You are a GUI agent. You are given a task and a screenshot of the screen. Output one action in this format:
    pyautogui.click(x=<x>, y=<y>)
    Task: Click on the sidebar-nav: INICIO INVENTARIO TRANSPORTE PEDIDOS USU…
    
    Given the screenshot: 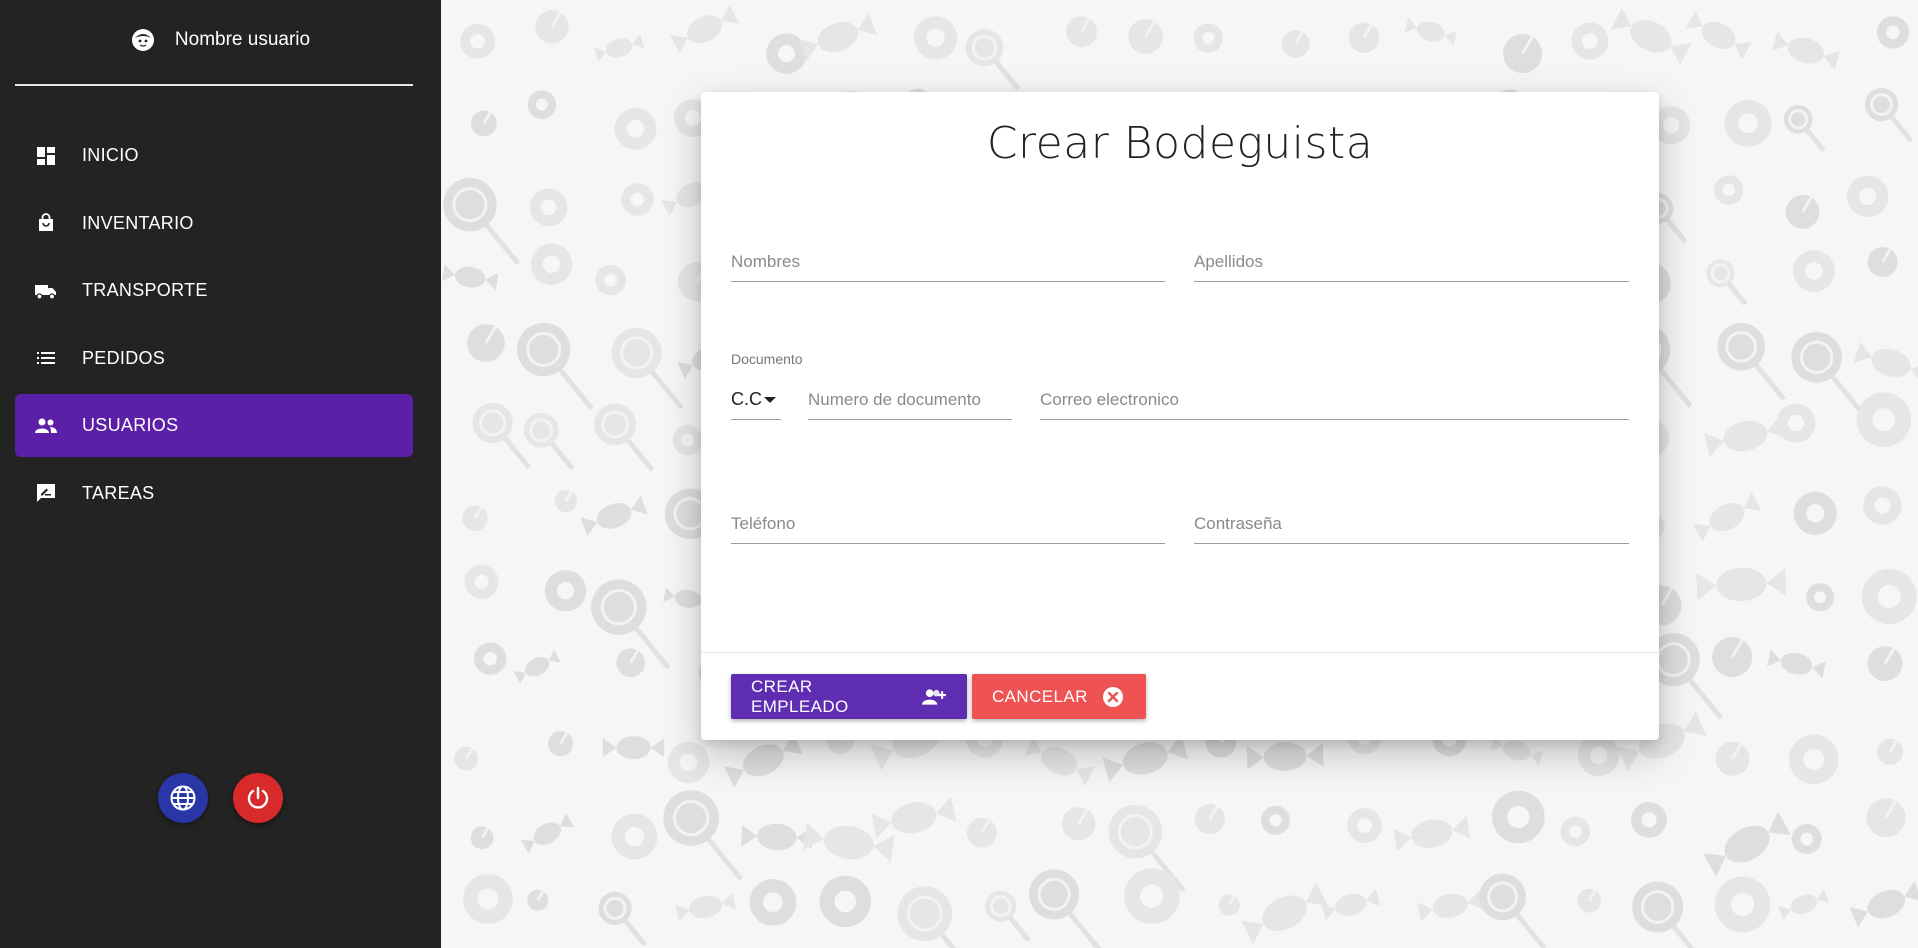 What is the action you would take?
    pyautogui.click(x=214, y=326)
    